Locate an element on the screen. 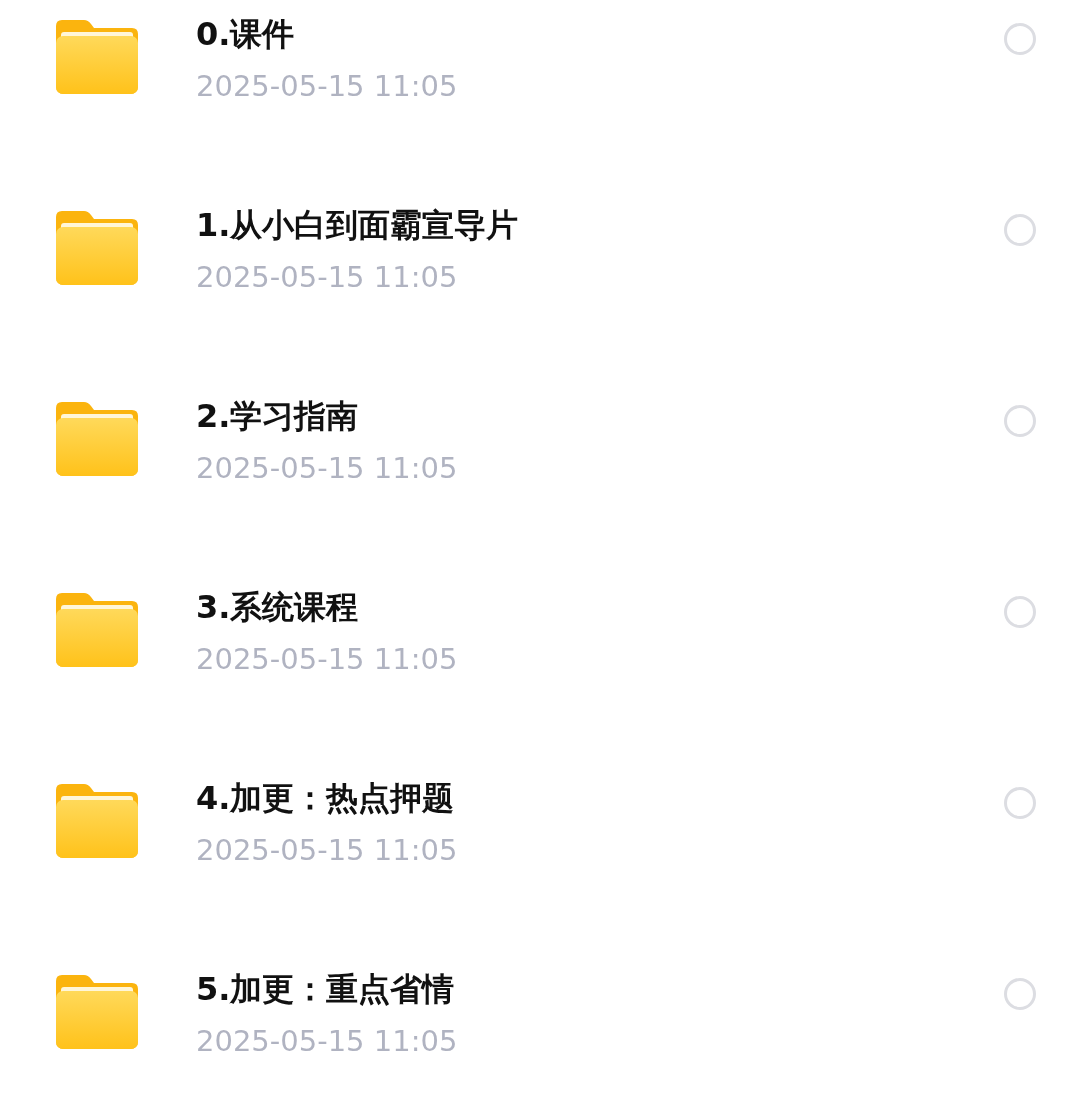  folder-name: 5.加更：重点省情 is located at coordinates (600, 989).